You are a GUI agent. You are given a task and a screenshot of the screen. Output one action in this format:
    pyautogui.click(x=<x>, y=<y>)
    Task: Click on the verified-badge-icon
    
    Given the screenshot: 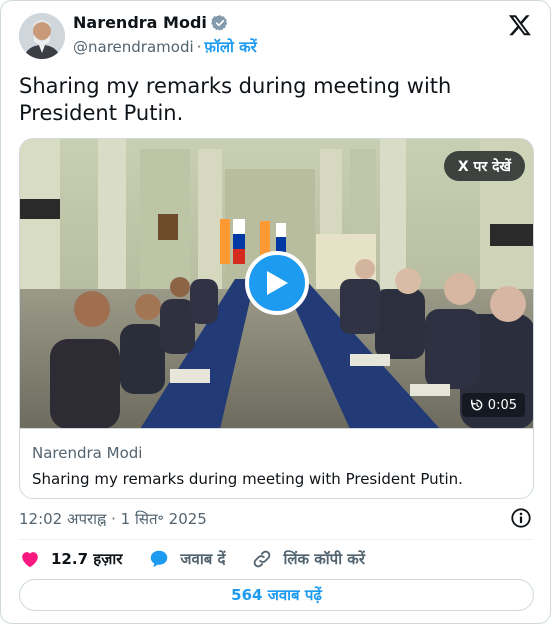 What is the action you would take?
    pyautogui.click(x=220, y=23)
    